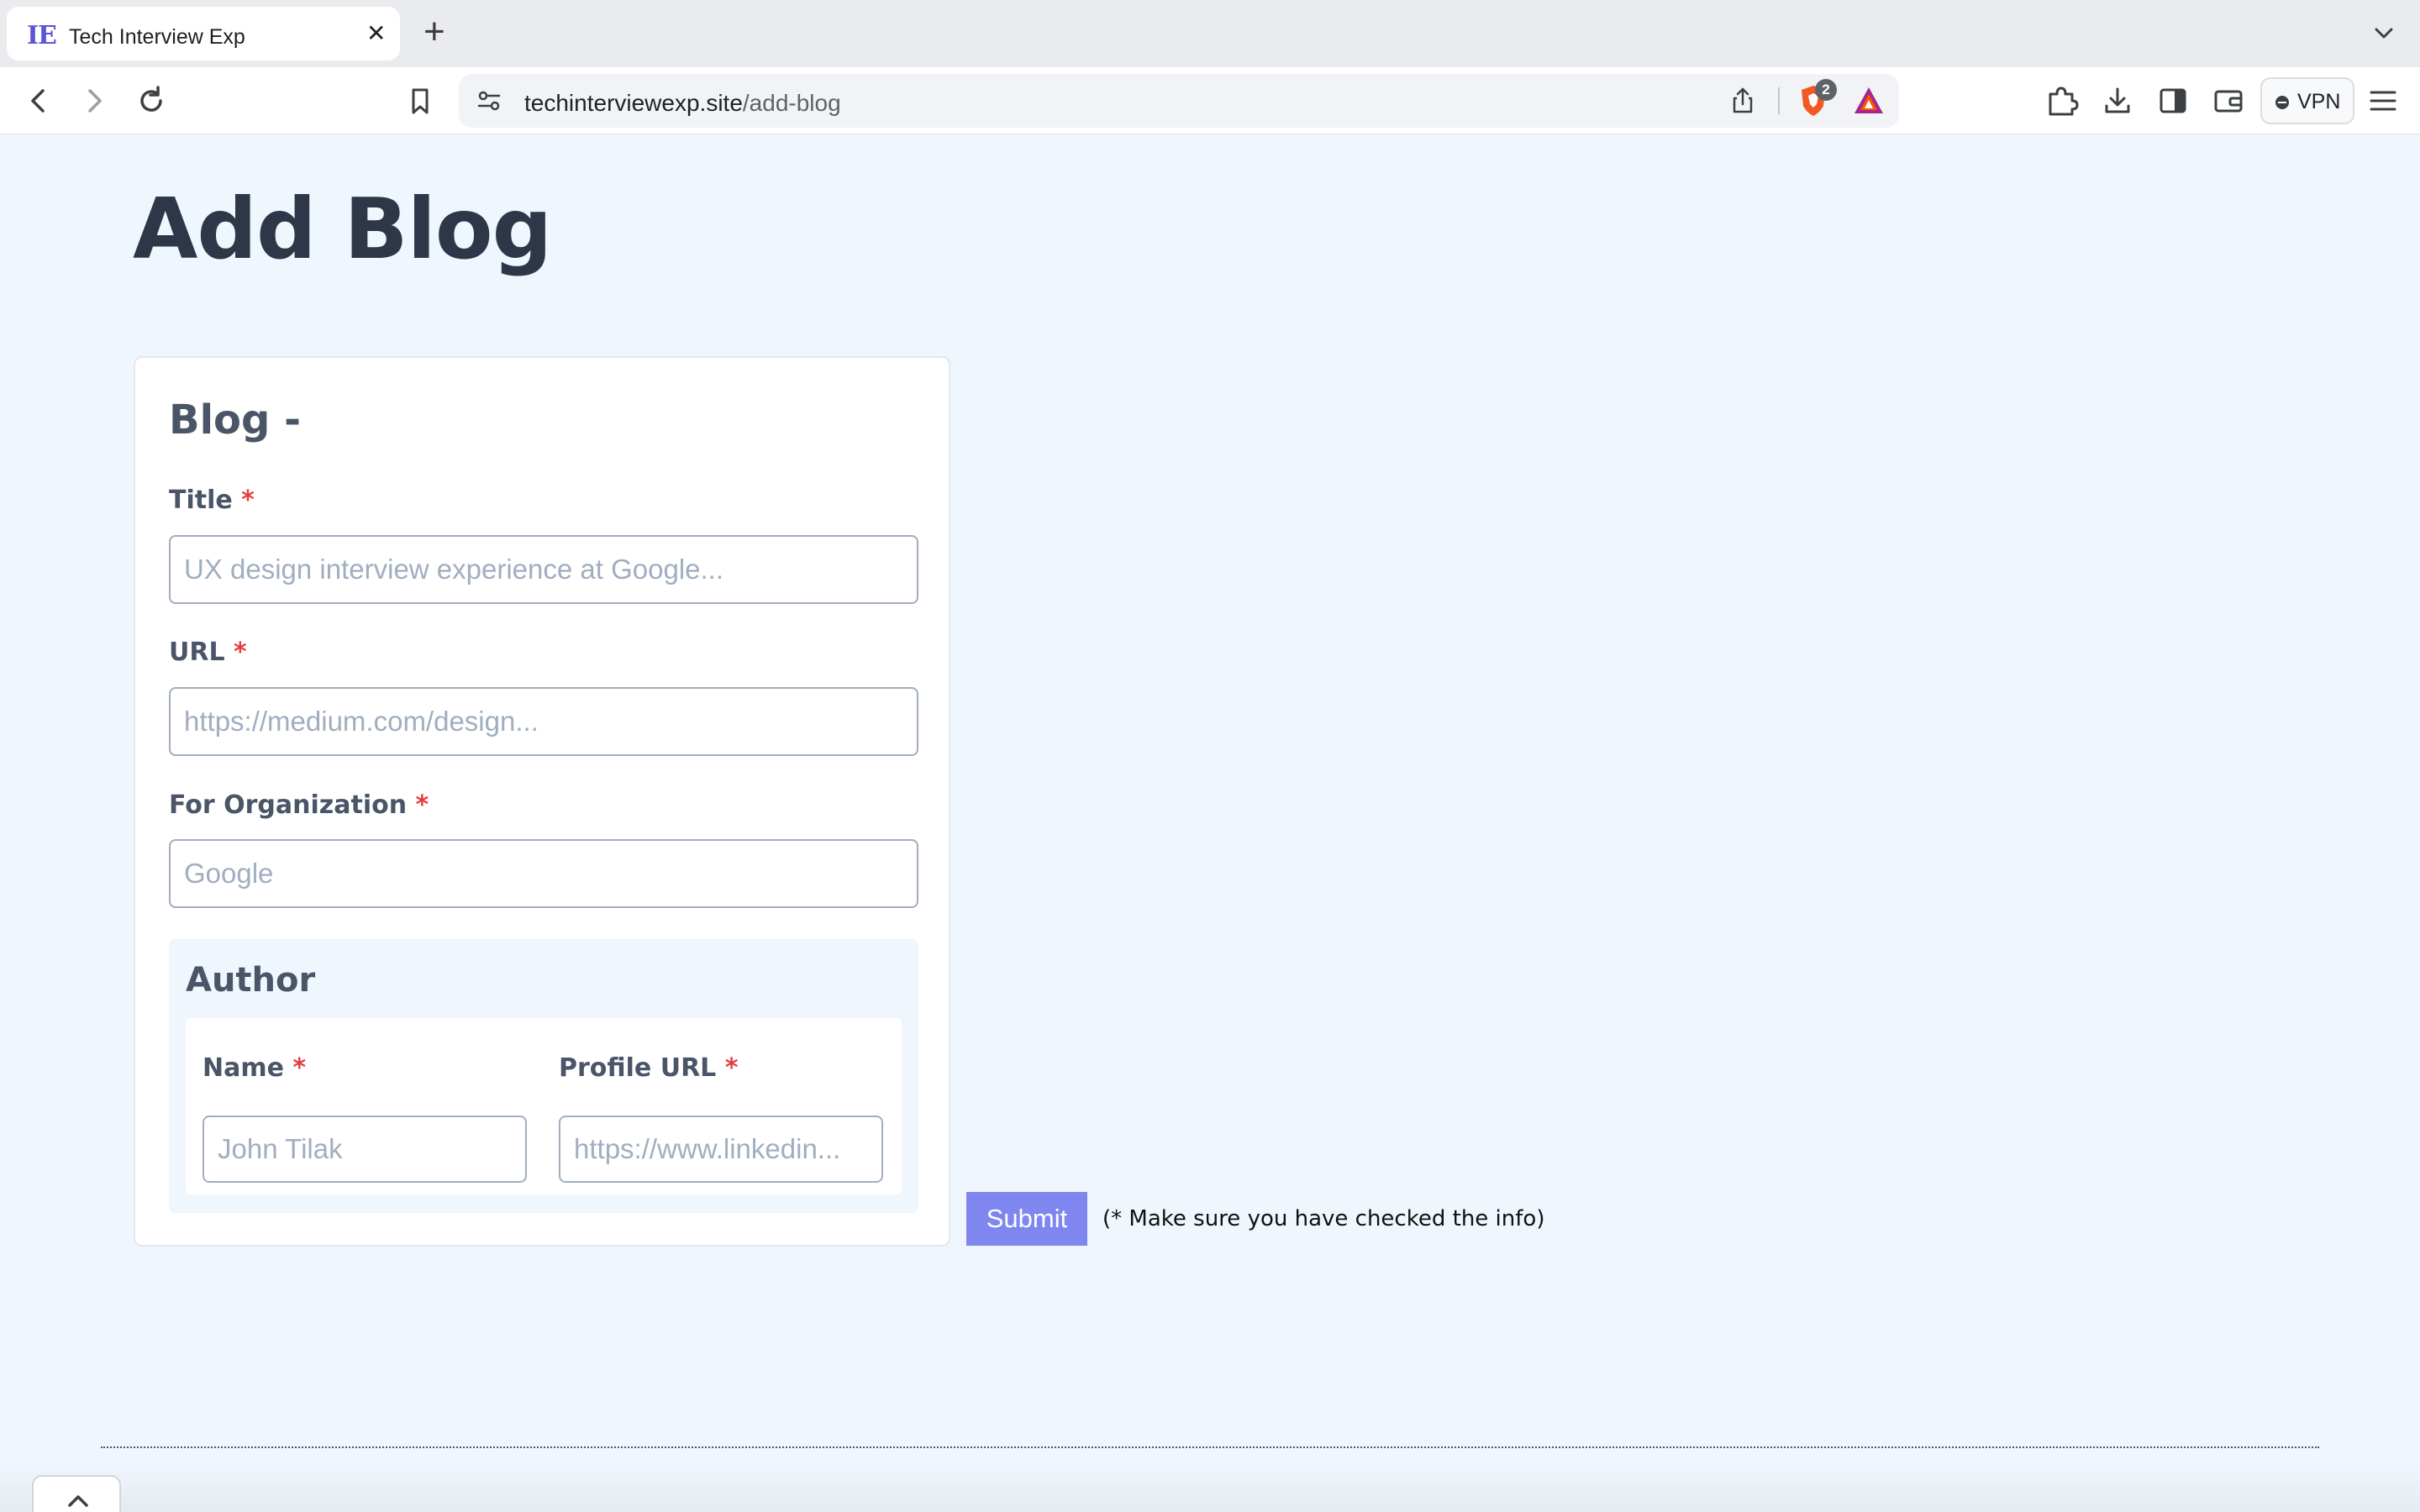 This screenshot has width=2420, height=1512. Describe the element at coordinates (235, 420) in the screenshot. I see `form-heading: Blog -` at that location.